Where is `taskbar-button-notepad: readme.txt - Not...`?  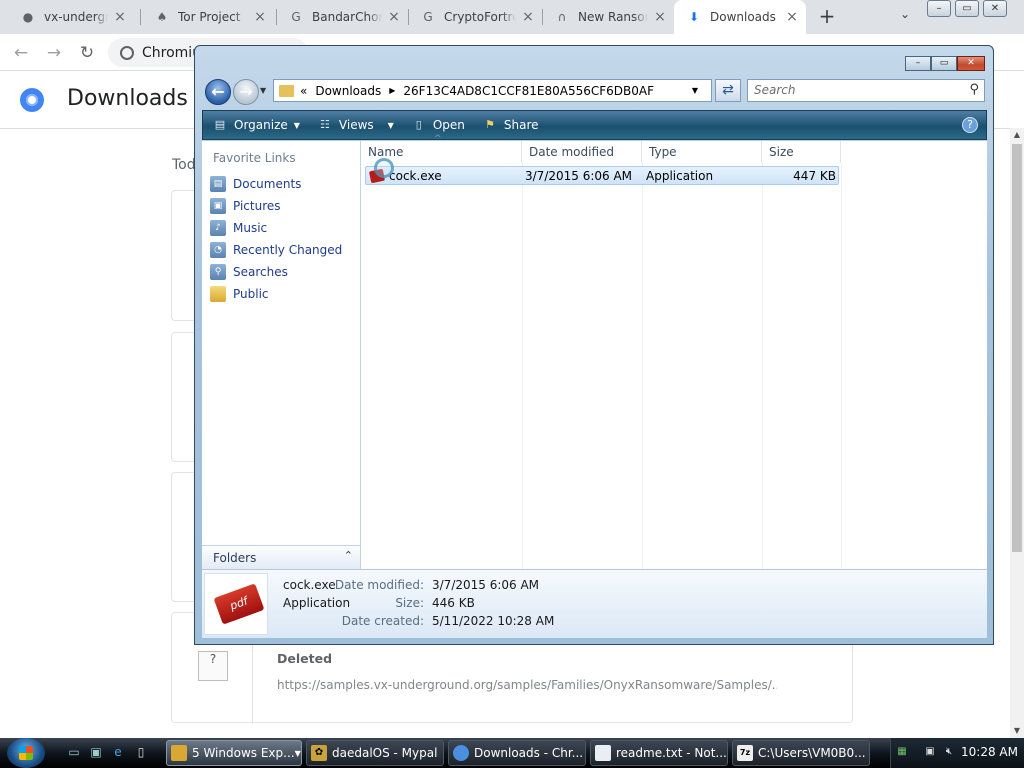
taskbar-button-notepad: readme.txt - Not... is located at coordinates (659, 753).